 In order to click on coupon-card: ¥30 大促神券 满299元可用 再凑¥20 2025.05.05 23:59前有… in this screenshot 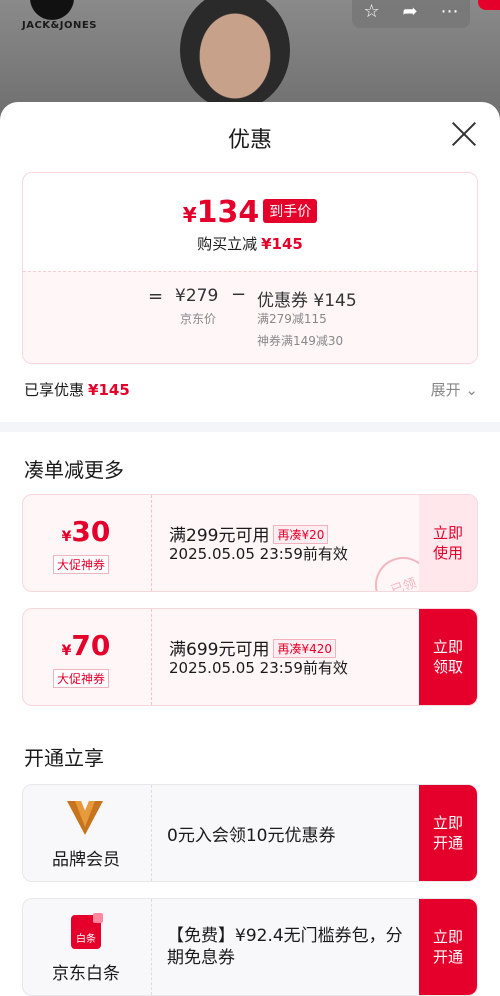, I will do `click(250, 543)`.